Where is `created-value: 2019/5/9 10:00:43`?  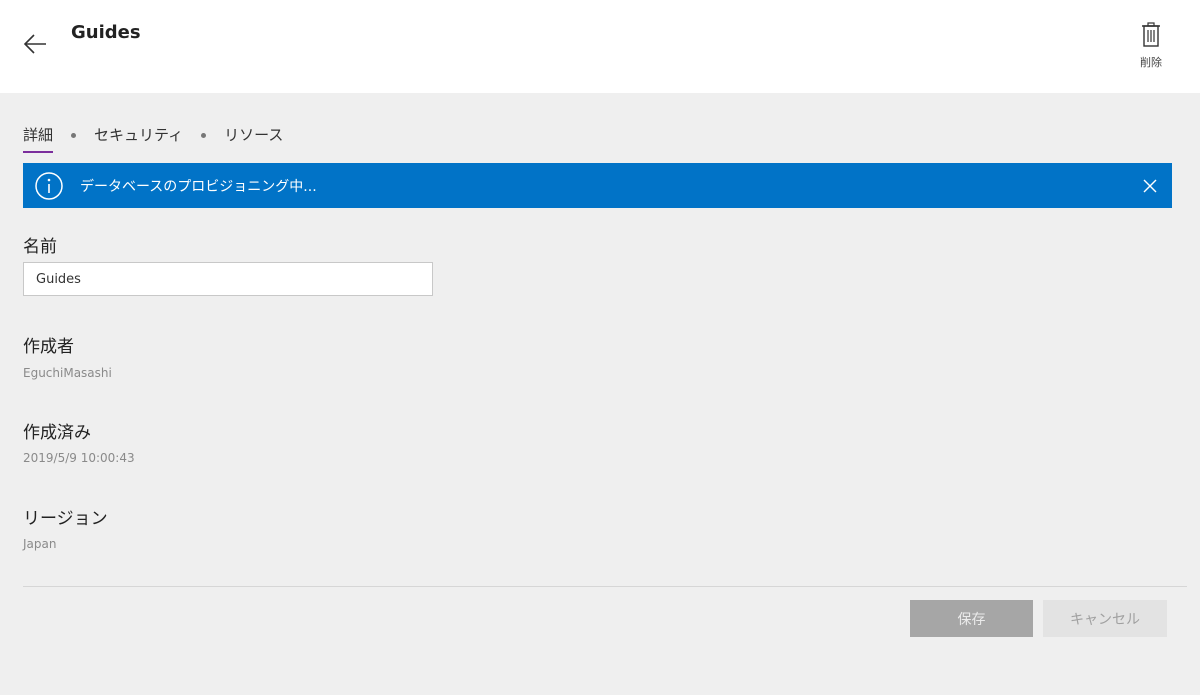
created-value: 2019/5/9 10:00:43 is located at coordinates (79, 458).